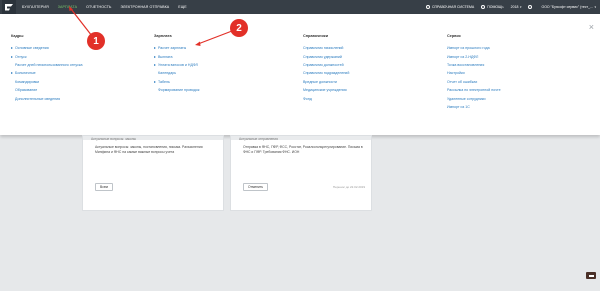  I want to click on menu-item-email-mailing: Рассылка по электронной почте, so click(474, 90).